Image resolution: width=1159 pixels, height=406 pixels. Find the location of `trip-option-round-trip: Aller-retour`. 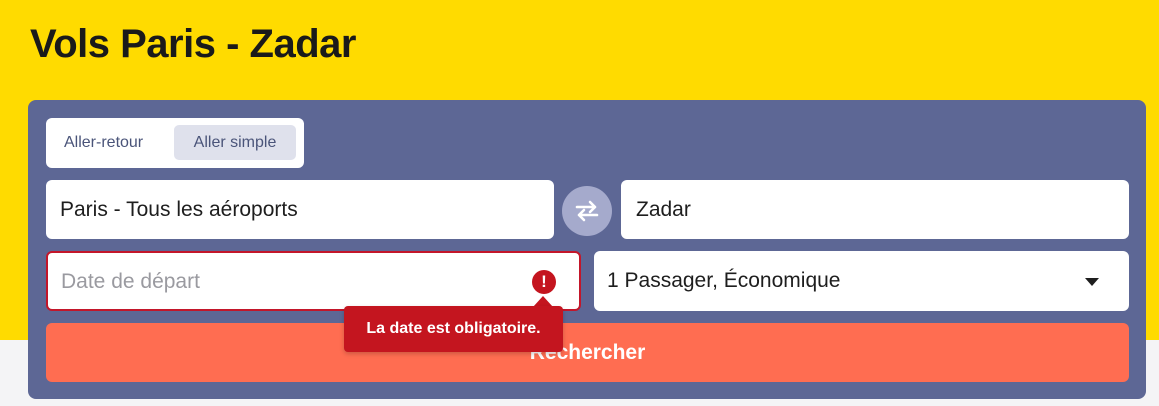

trip-option-round-trip: Aller-retour is located at coordinates (103, 142).